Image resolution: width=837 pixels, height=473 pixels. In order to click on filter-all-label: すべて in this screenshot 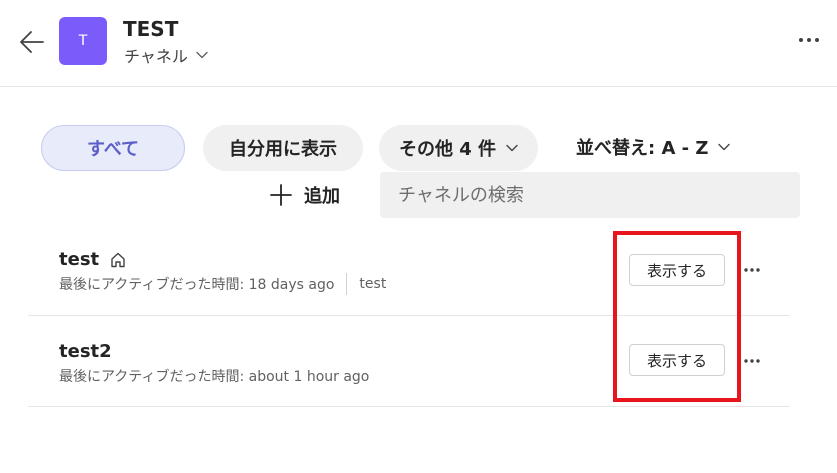, I will do `click(113, 149)`.